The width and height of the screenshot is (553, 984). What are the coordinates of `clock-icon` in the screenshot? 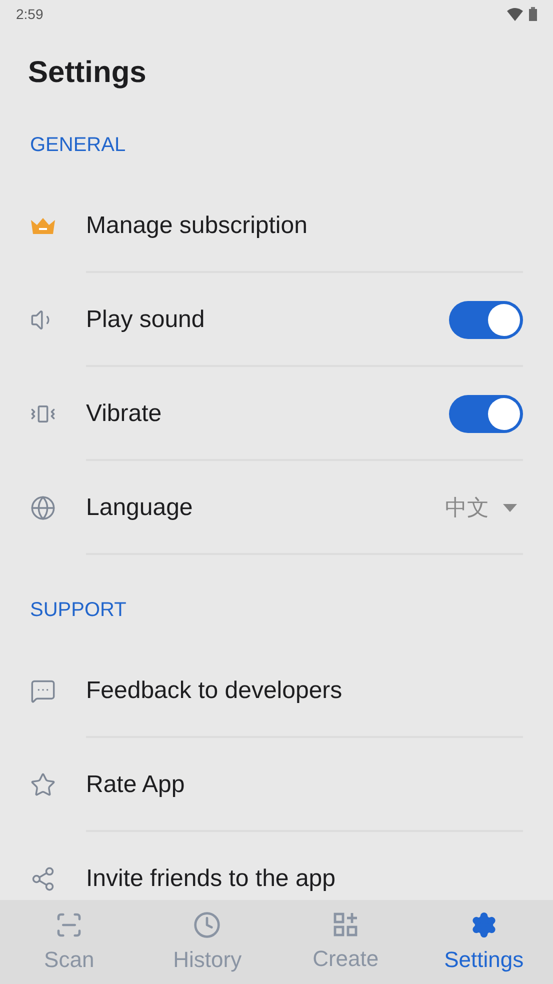 It's located at (207, 925).